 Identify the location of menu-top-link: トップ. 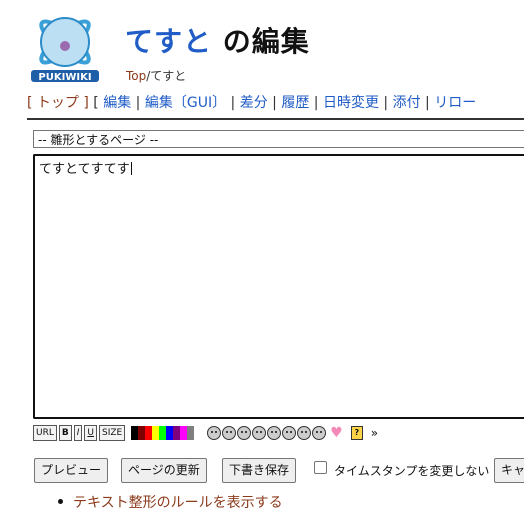
(58, 103).